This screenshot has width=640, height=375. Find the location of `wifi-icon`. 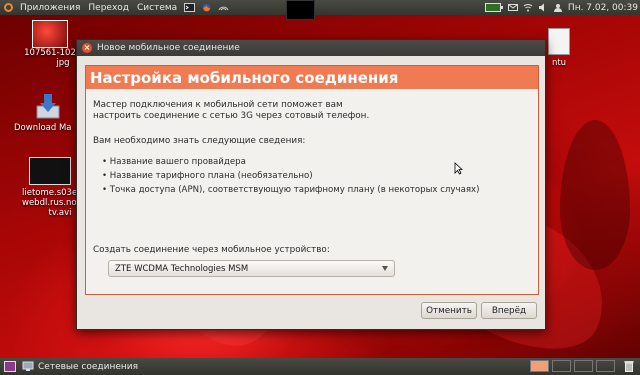

wifi-icon is located at coordinates (528, 7).